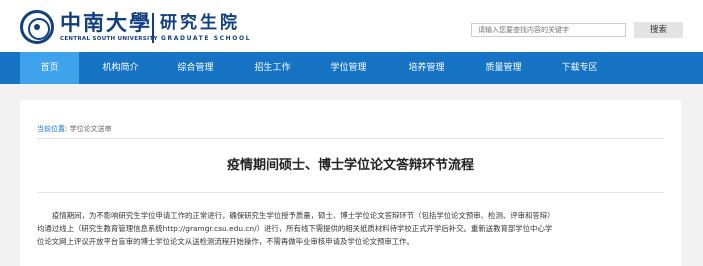 The image size is (703, 266). Describe the element at coordinates (348, 68) in the screenshot. I see `nav-item-degree-management: 学位管理` at that location.